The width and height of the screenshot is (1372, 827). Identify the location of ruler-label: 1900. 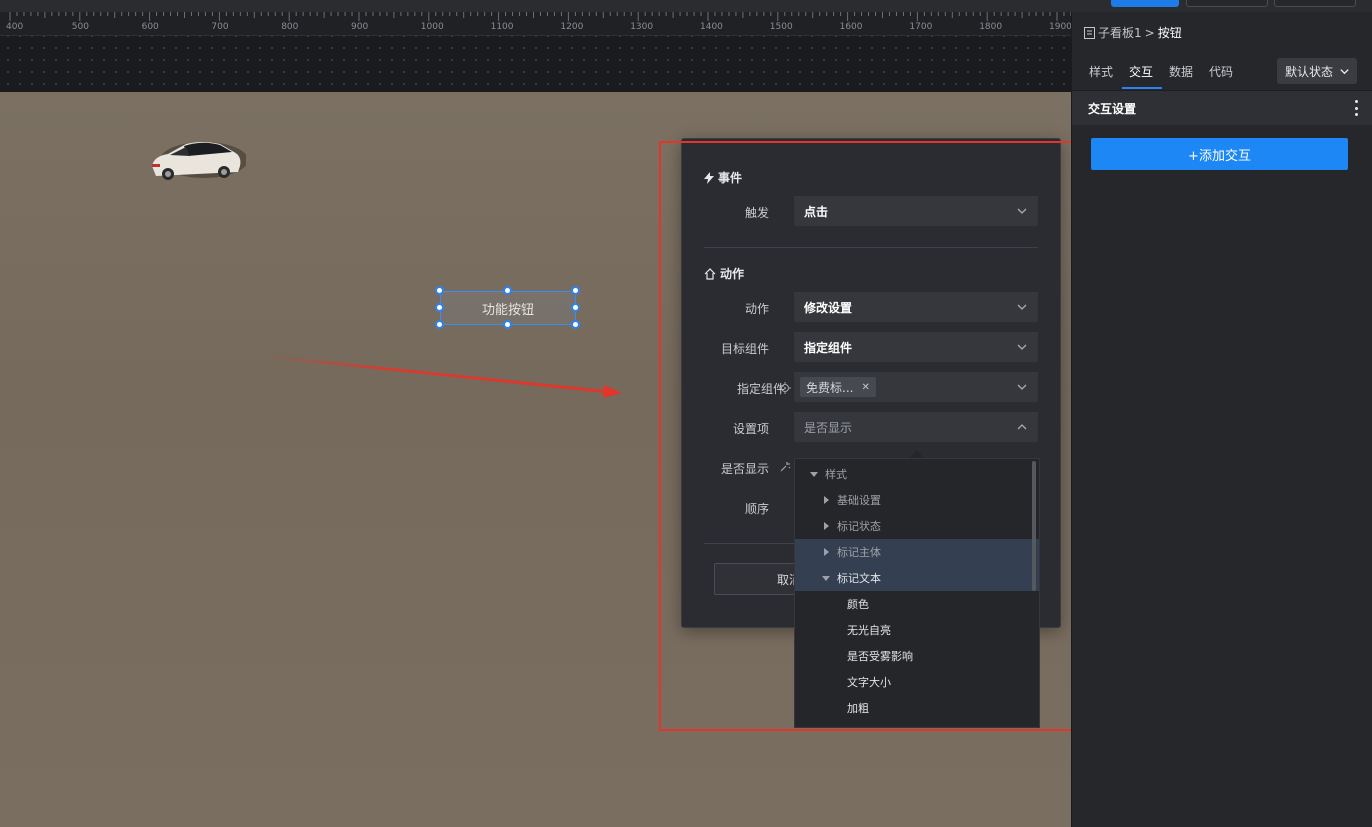
(1060, 27).